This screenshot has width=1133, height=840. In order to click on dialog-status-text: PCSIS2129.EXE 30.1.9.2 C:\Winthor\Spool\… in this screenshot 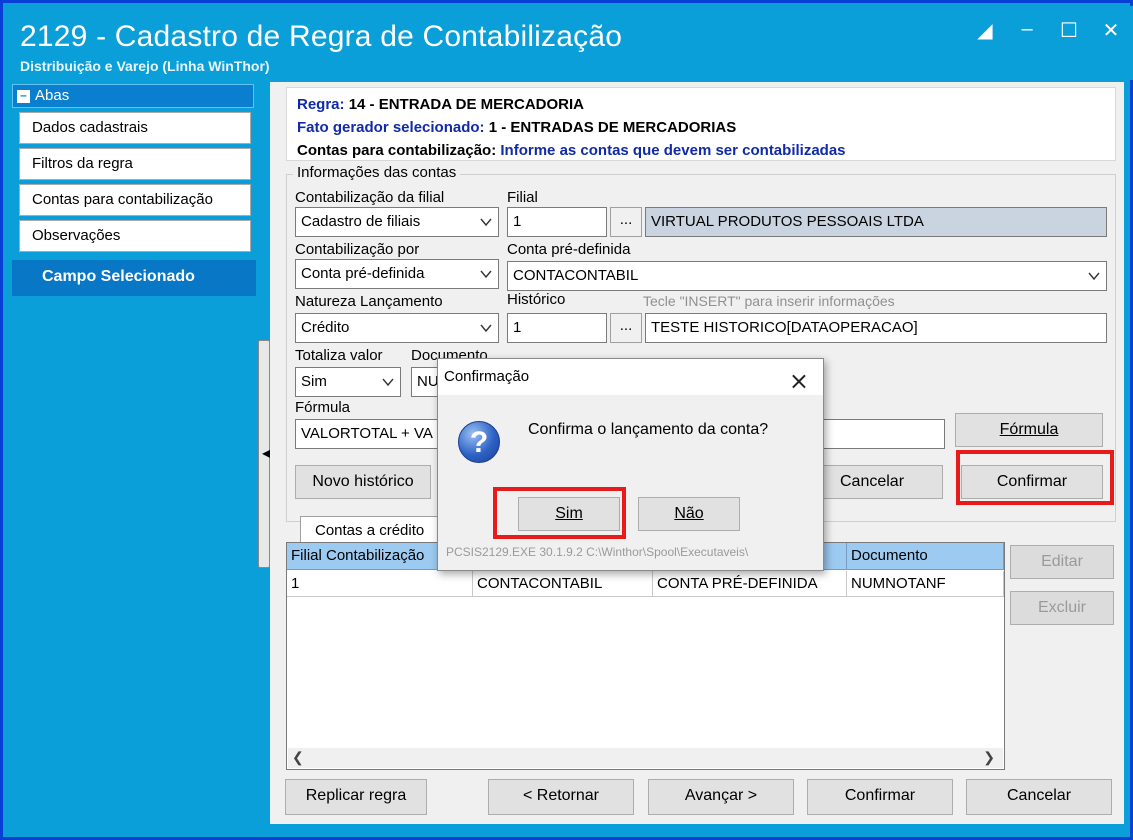, I will do `click(597, 552)`.